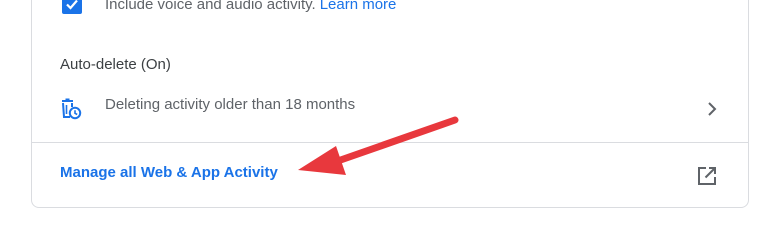 The image size is (783, 240). I want to click on learn-more-link: Learn more, so click(358, 6).